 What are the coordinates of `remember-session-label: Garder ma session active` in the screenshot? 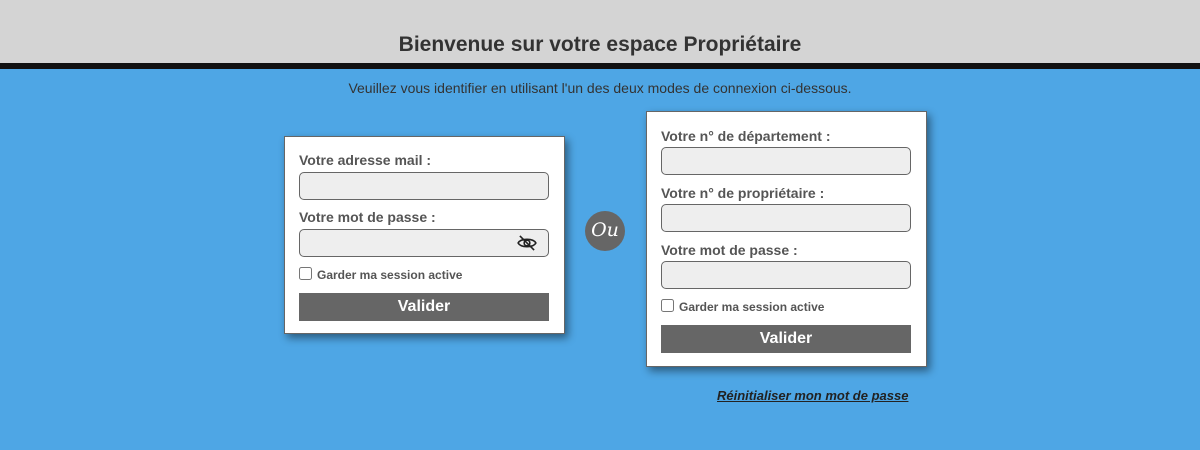 It's located at (390, 275).